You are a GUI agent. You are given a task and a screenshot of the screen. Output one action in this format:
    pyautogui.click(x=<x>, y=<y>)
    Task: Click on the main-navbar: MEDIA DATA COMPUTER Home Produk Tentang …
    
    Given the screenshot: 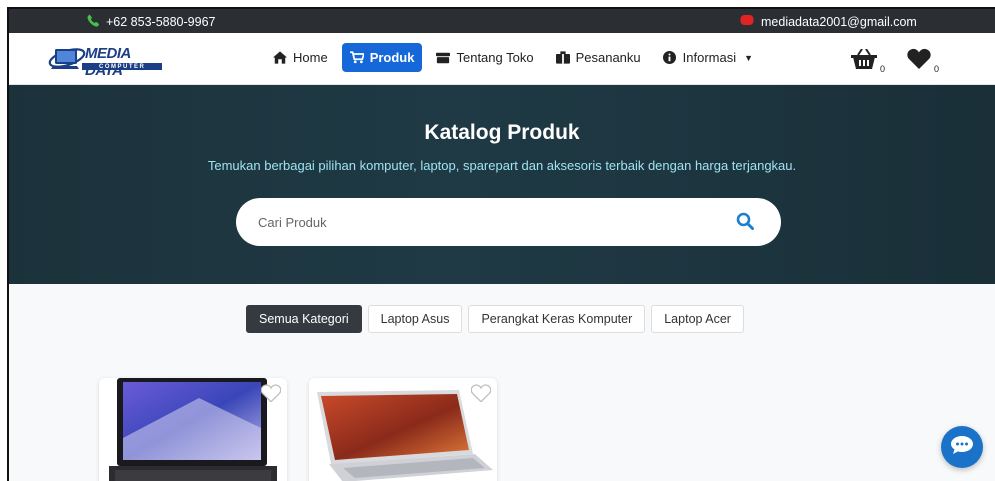 What is the action you would take?
    pyautogui.click(x=502, y=59)
    